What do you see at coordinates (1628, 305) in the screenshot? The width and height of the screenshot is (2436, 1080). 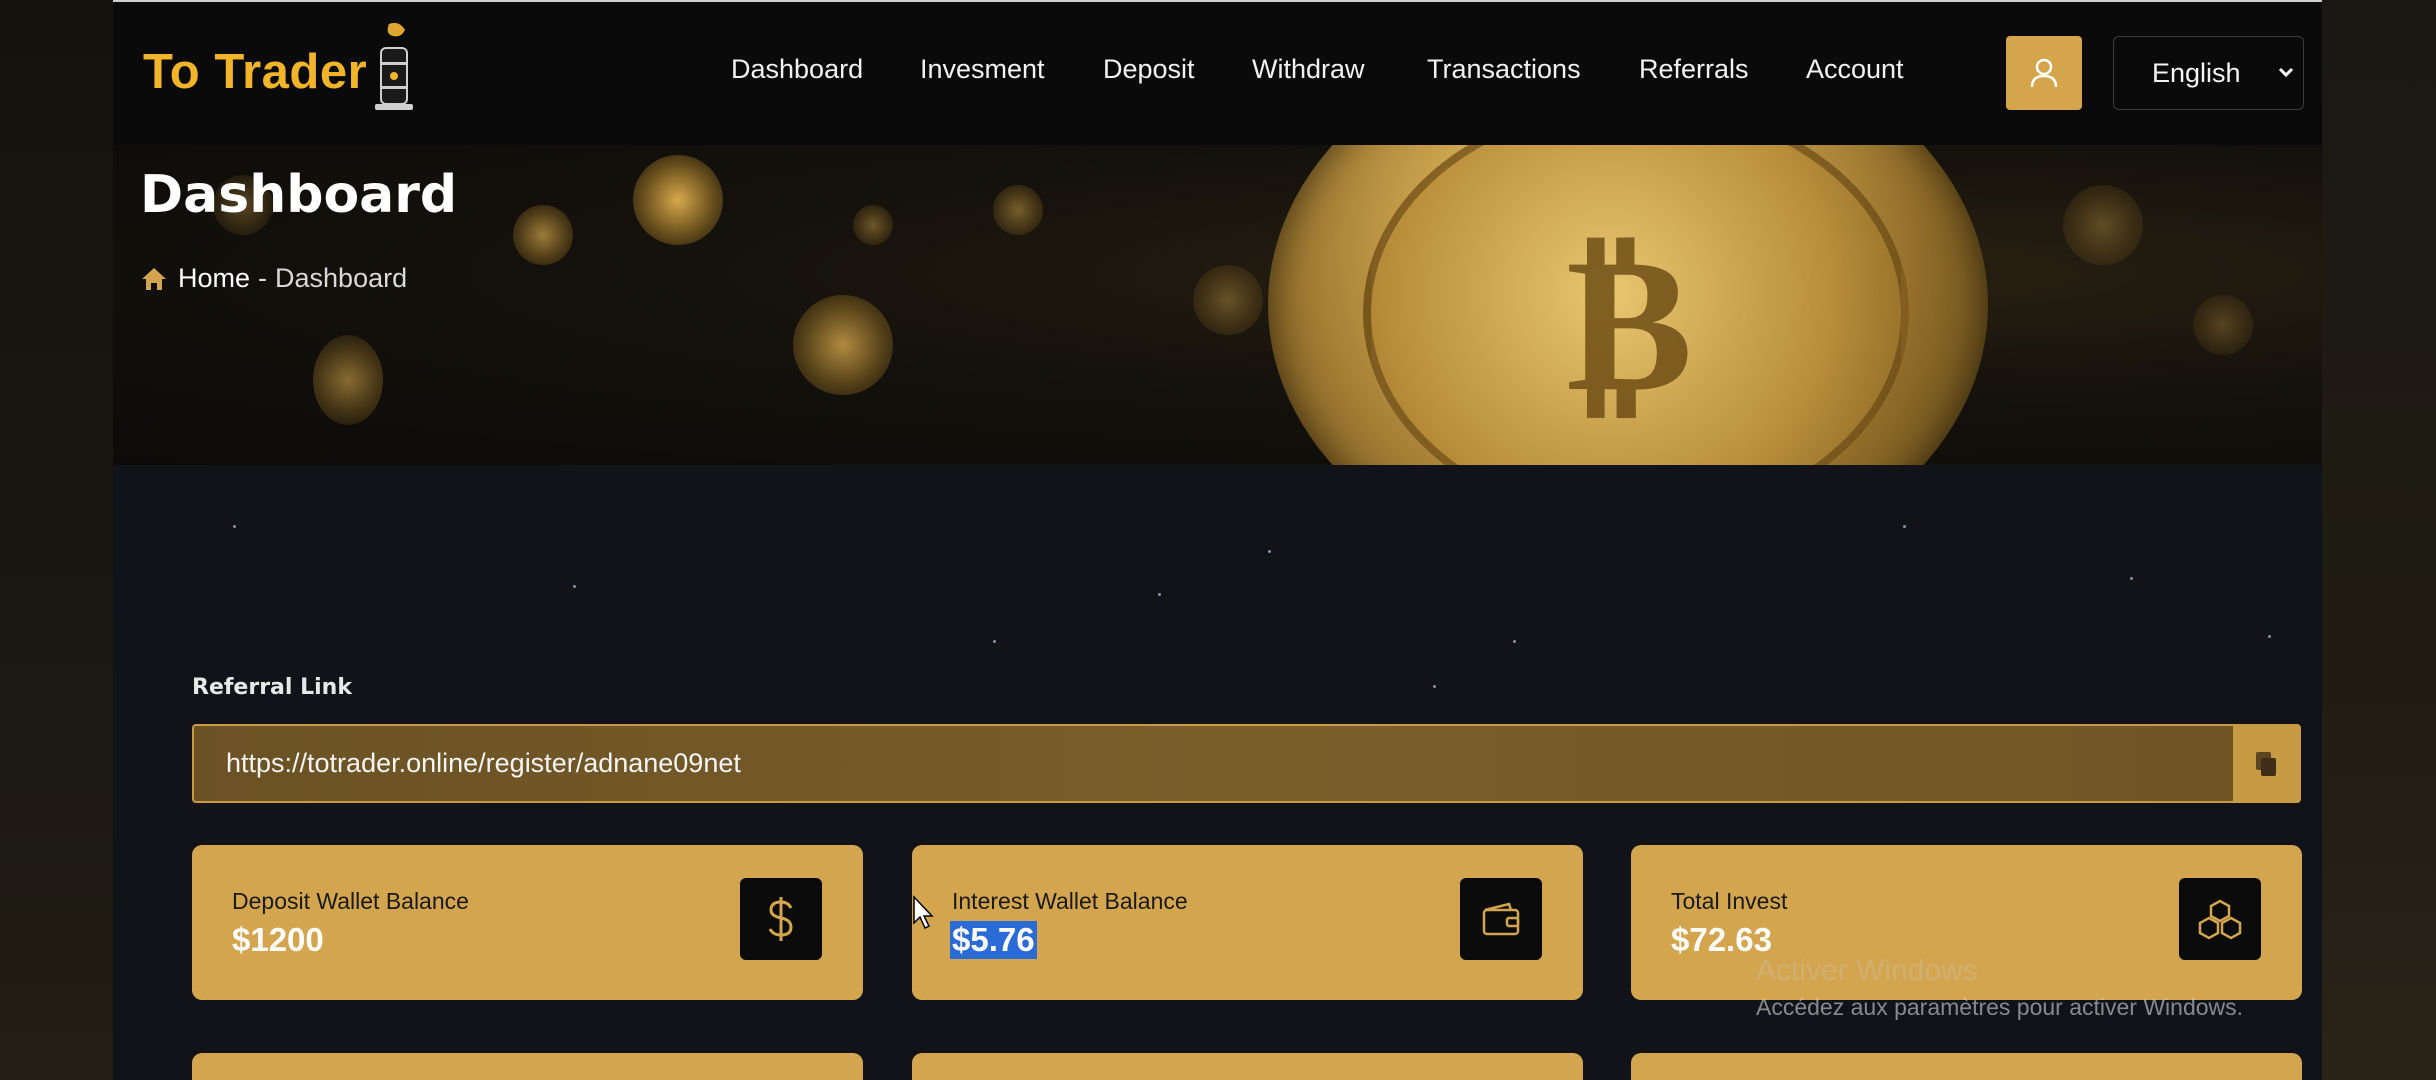 I see `bitcoin-coin-image: ₿` at bounding box center [1628, 305].